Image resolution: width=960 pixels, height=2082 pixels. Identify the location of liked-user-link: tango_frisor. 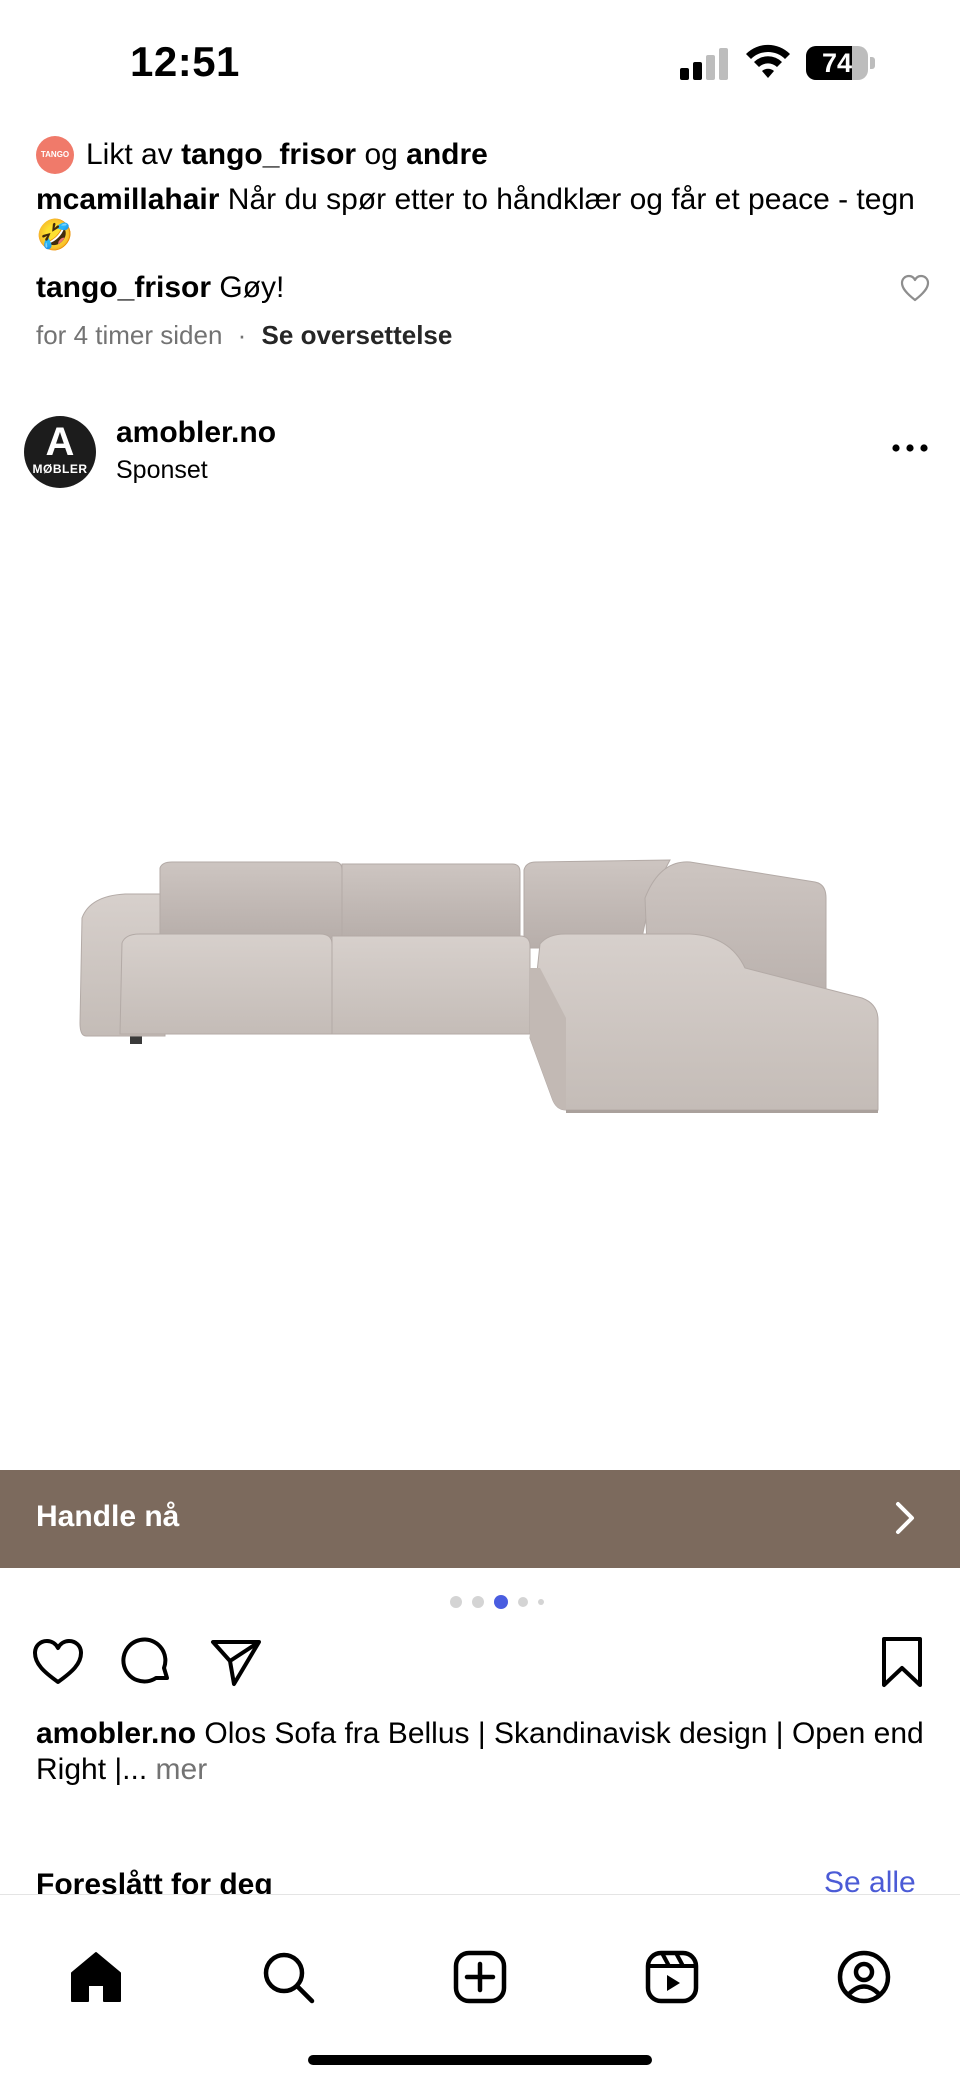
(268, 155).